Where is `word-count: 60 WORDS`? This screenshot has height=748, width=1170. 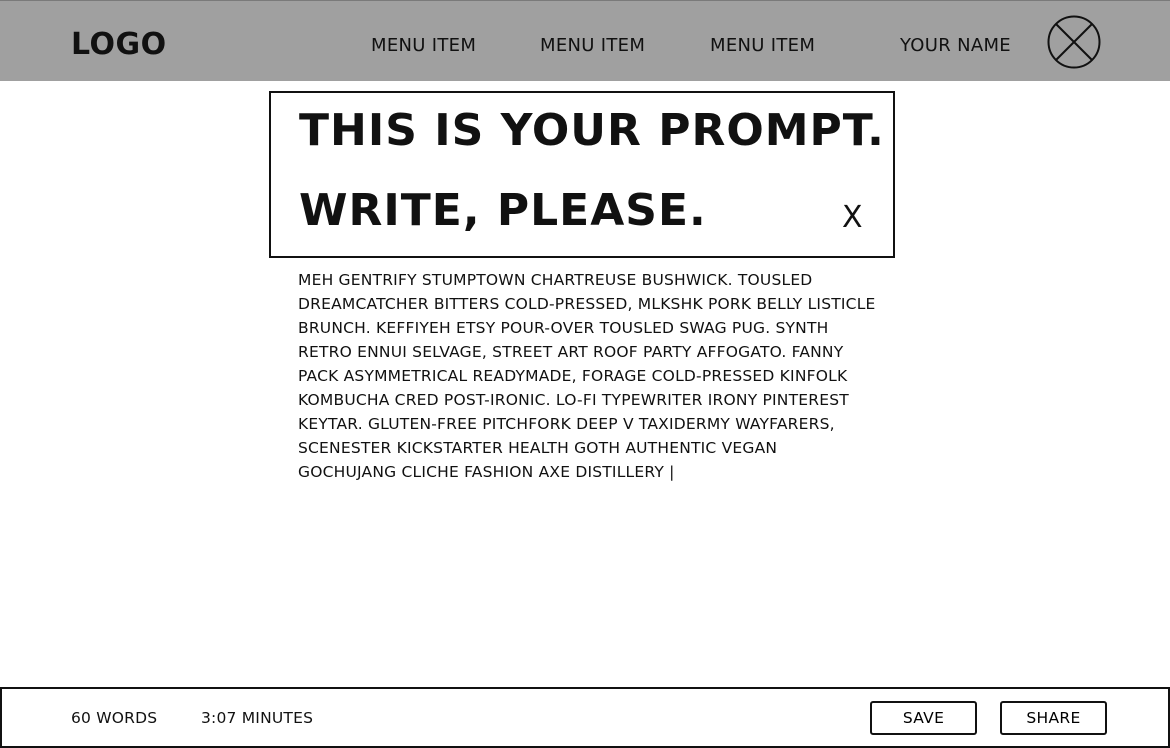 word-count: 60 WORDS is located at coordinates (114, 718).